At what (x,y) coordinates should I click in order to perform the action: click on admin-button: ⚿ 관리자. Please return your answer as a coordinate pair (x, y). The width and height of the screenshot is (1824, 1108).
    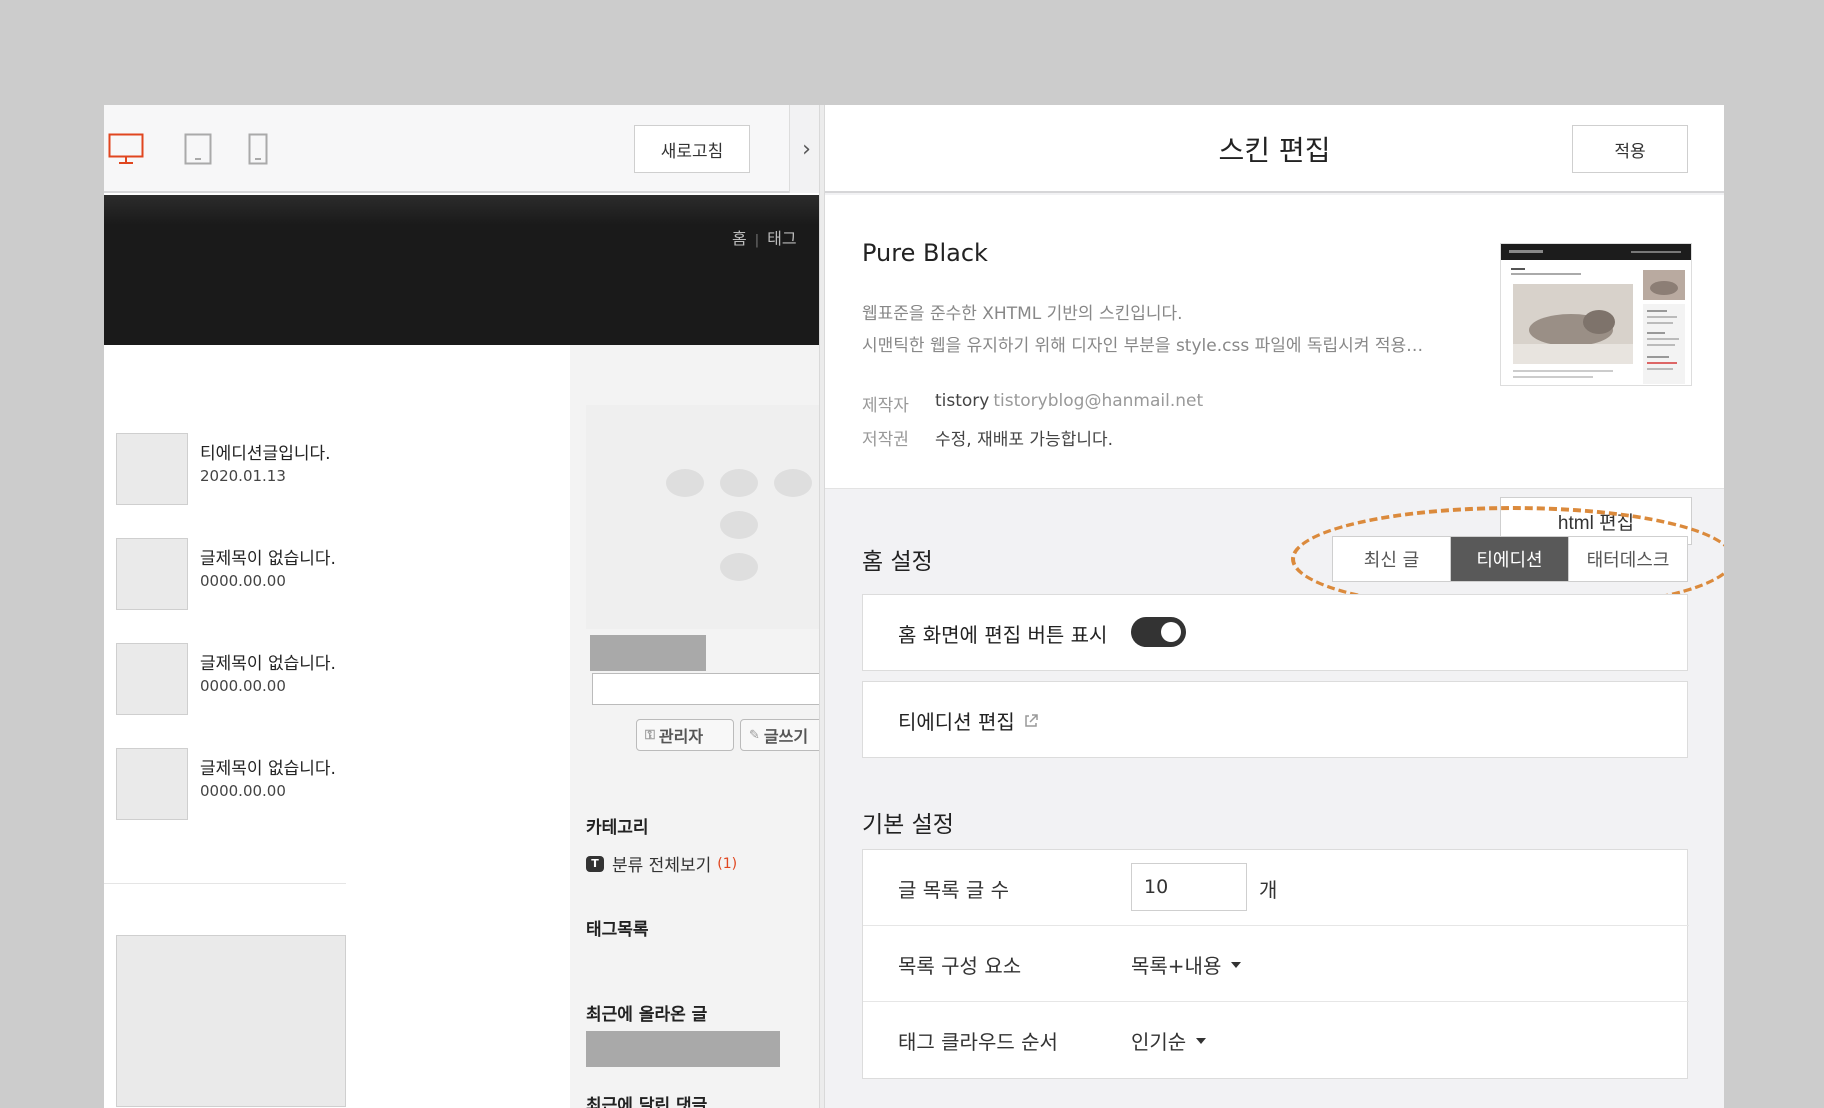
    Looking at the image, I should click on (685, 735).